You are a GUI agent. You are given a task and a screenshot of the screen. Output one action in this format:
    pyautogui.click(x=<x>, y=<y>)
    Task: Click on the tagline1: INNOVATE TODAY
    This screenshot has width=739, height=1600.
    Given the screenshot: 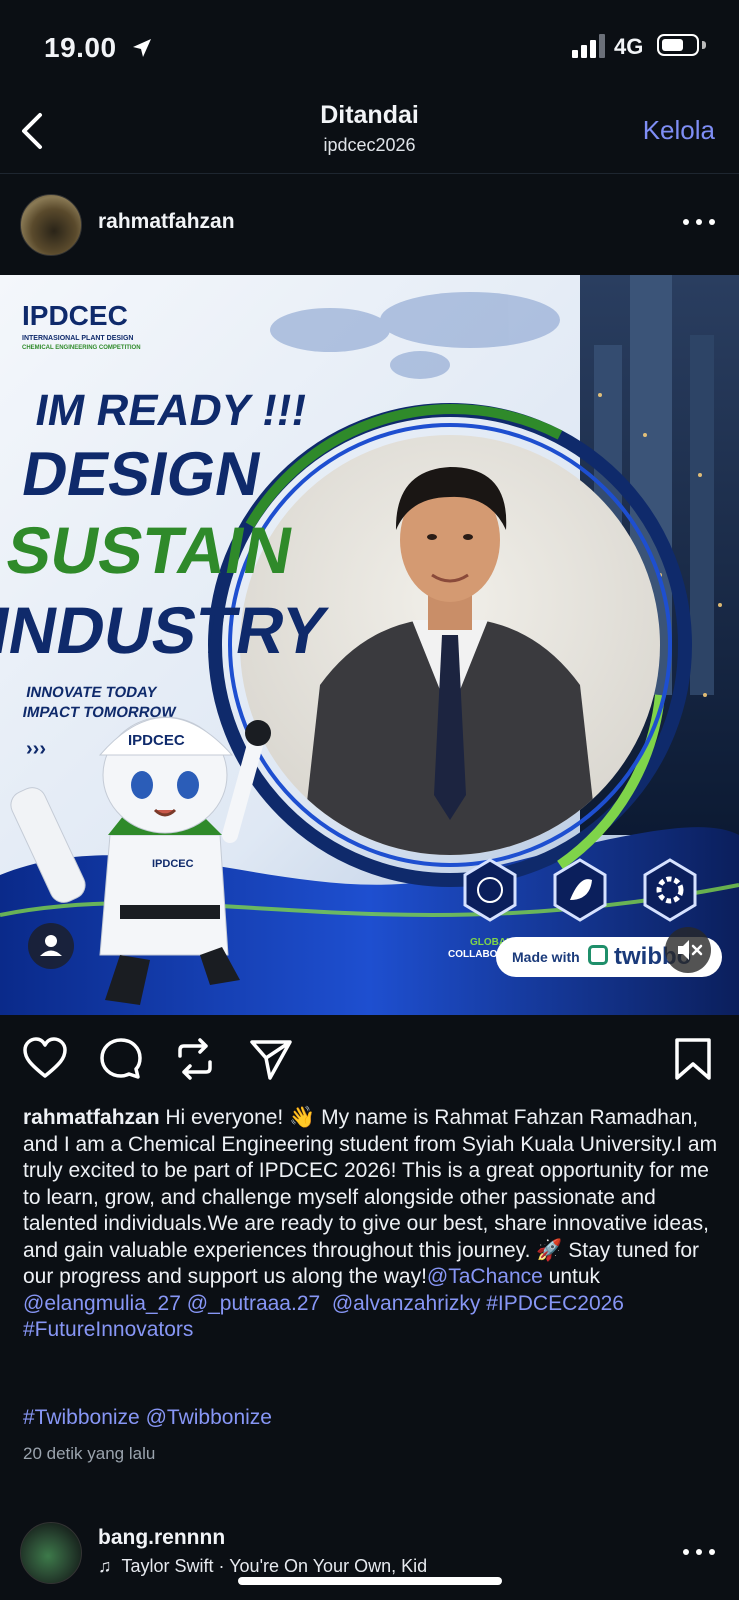 What is the action you would take?
    pyautogui.click(x=91, y=692)
    